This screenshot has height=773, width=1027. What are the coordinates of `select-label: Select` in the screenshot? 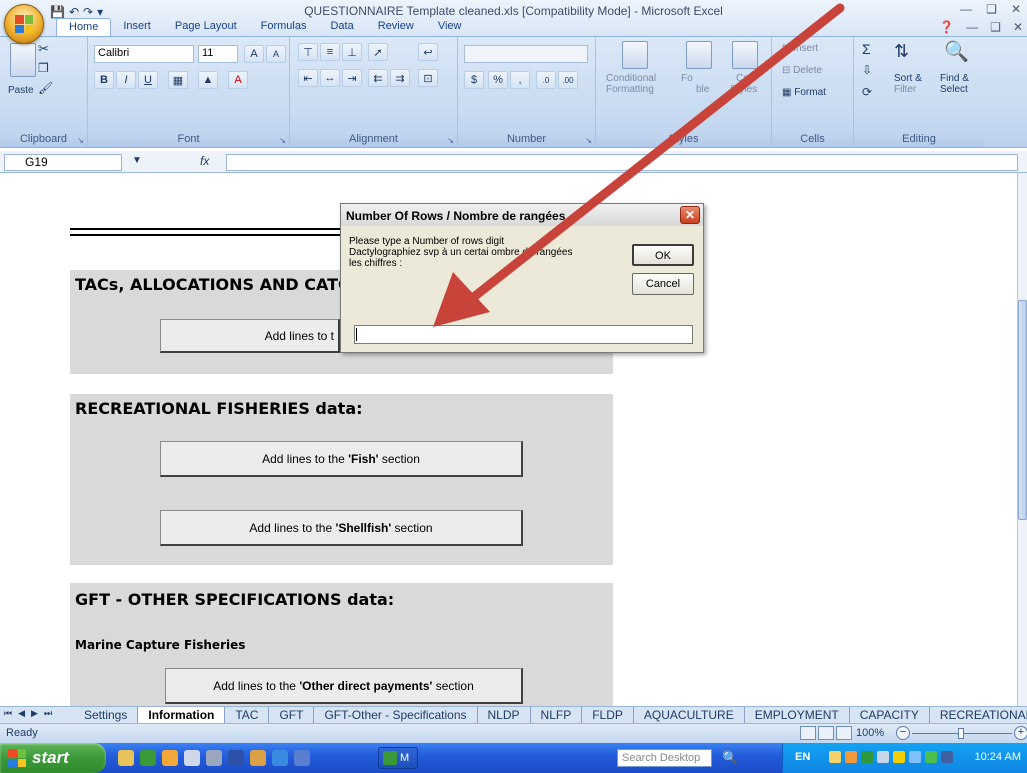 It's located at (954, 89).